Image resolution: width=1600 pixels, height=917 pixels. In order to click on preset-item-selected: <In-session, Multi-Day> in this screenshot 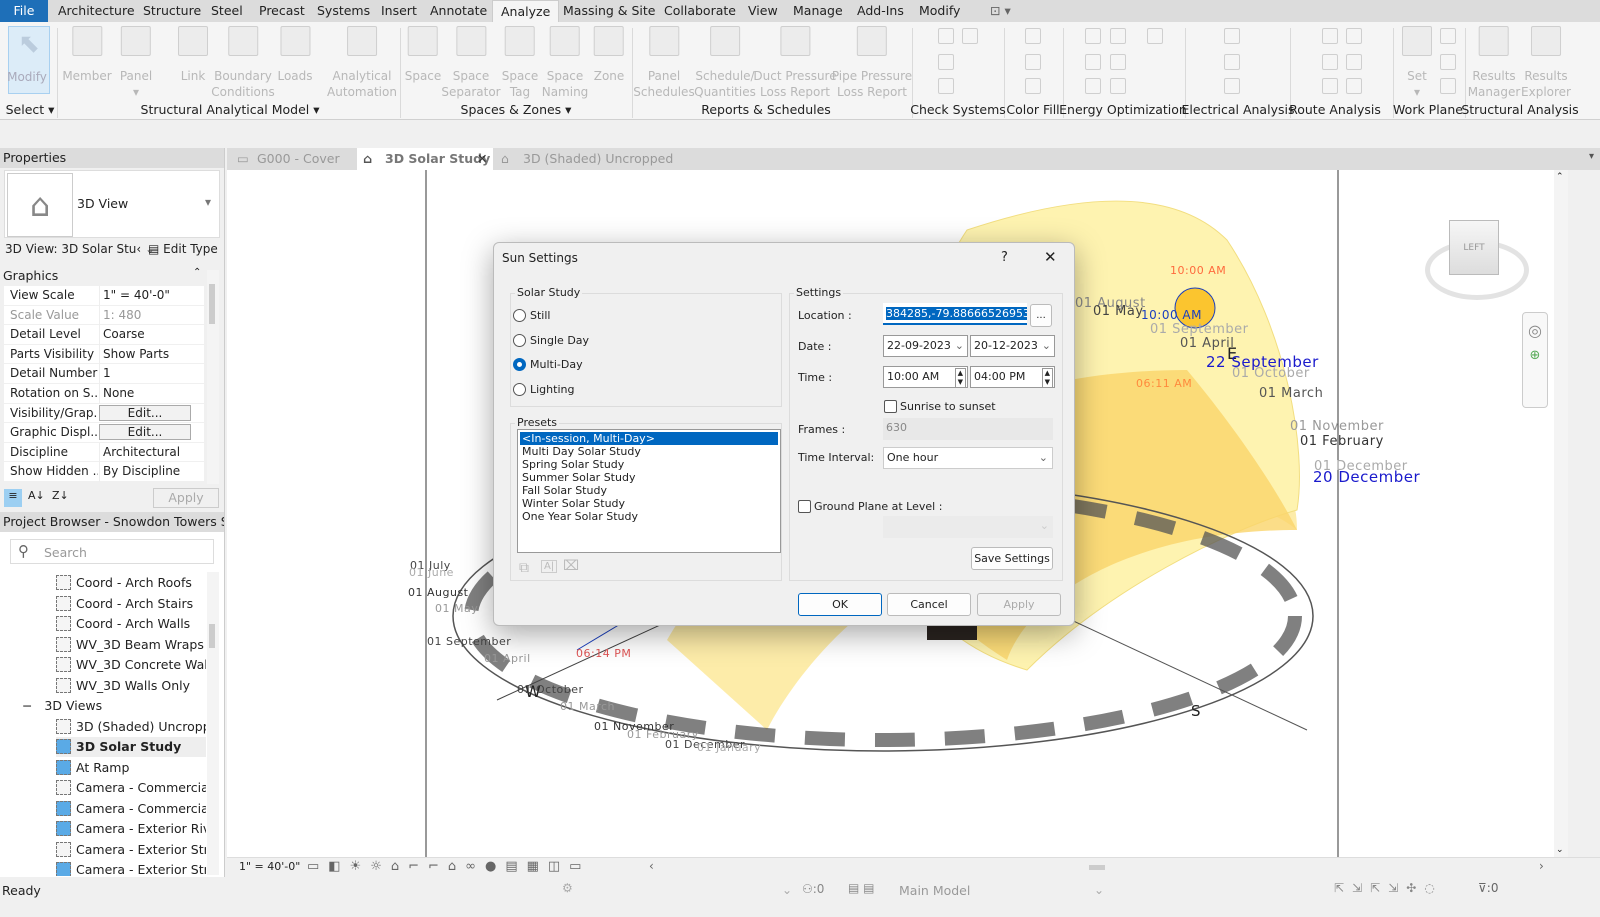, I will do `click(649, 438)`.